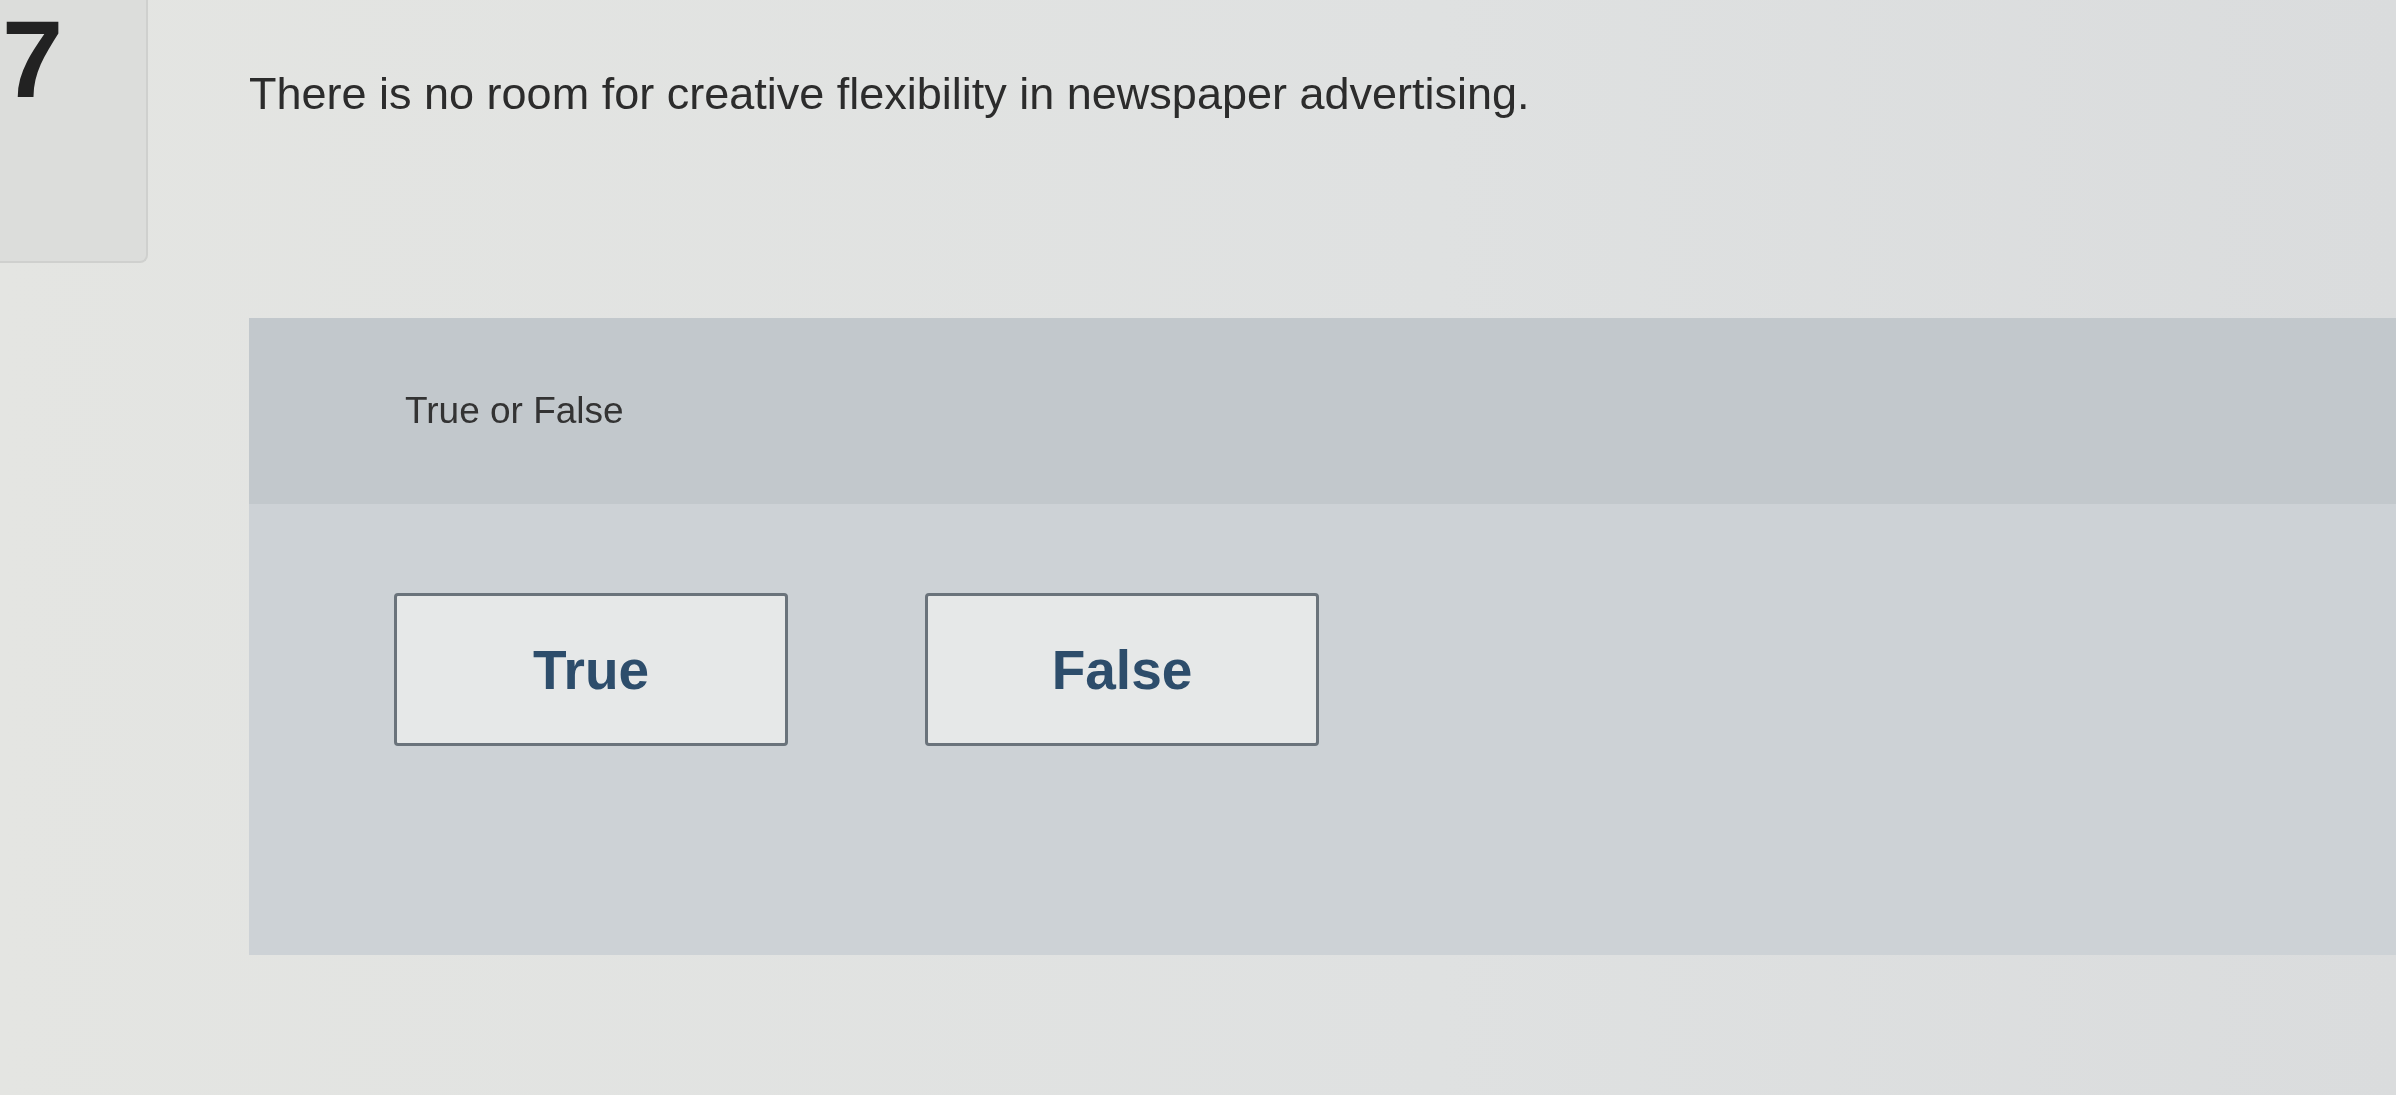  Describe the element at coordinates (514, 411) in the screenshot. I see `instruction-text: True or False` at that location.